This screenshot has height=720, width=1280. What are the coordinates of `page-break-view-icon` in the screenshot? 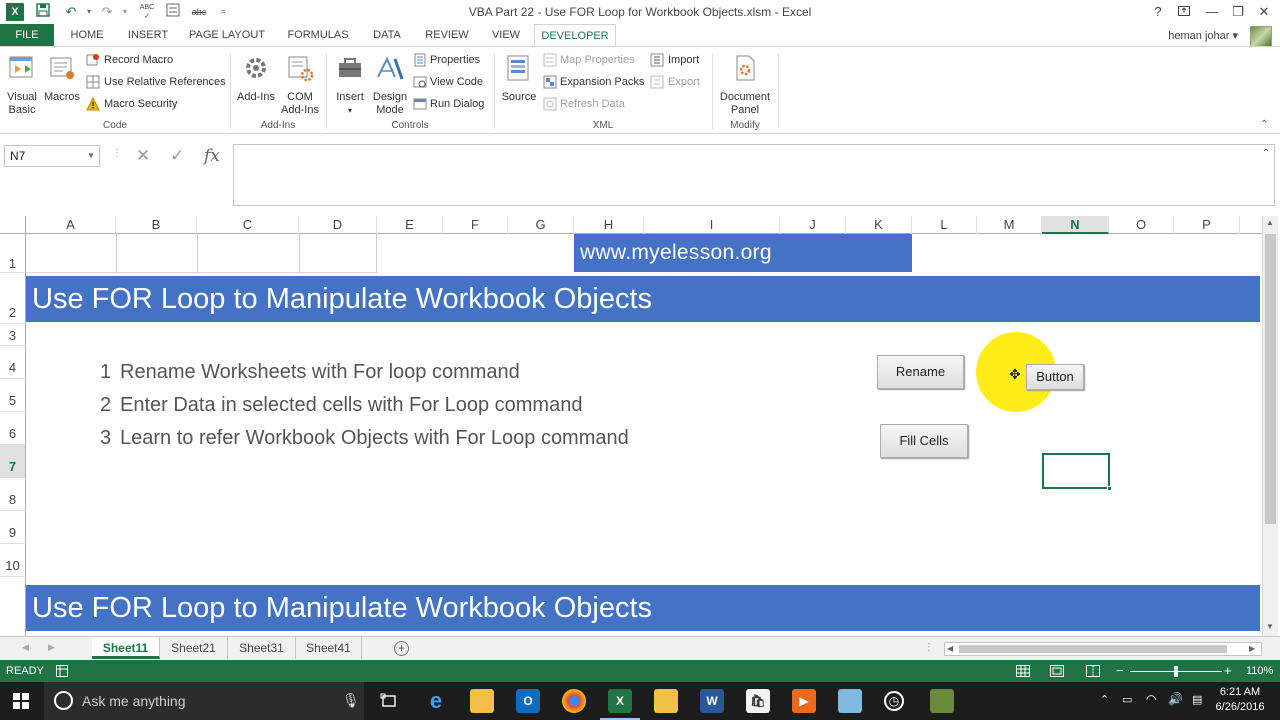 It's located at (1093, 671).